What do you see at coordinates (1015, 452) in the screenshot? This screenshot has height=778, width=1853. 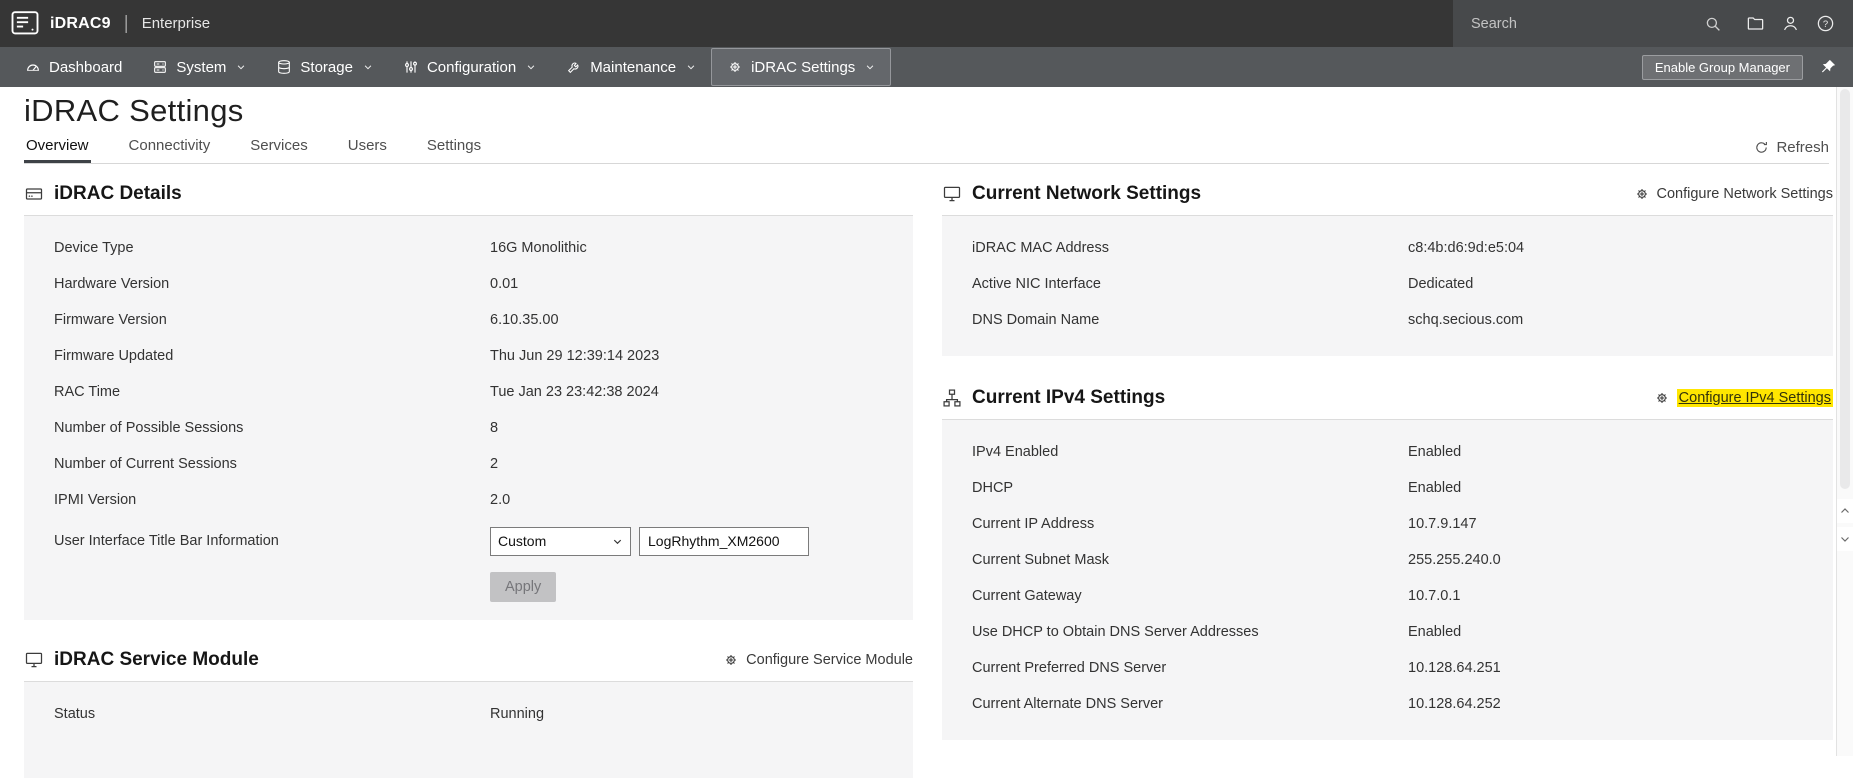 I see `row-label: IPv4 Enabled` at bounding box center [1015, 452].